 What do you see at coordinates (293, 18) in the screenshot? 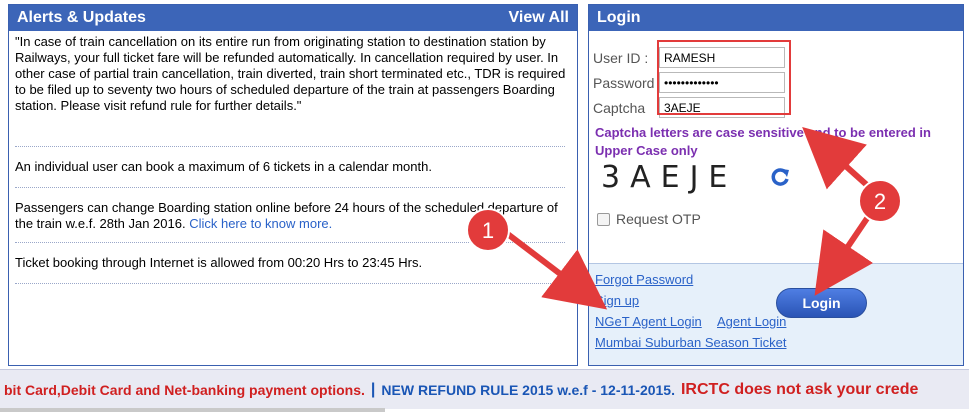
I see `alerts-header: Alerts & Updates View All` at bounding box center [293, 18].